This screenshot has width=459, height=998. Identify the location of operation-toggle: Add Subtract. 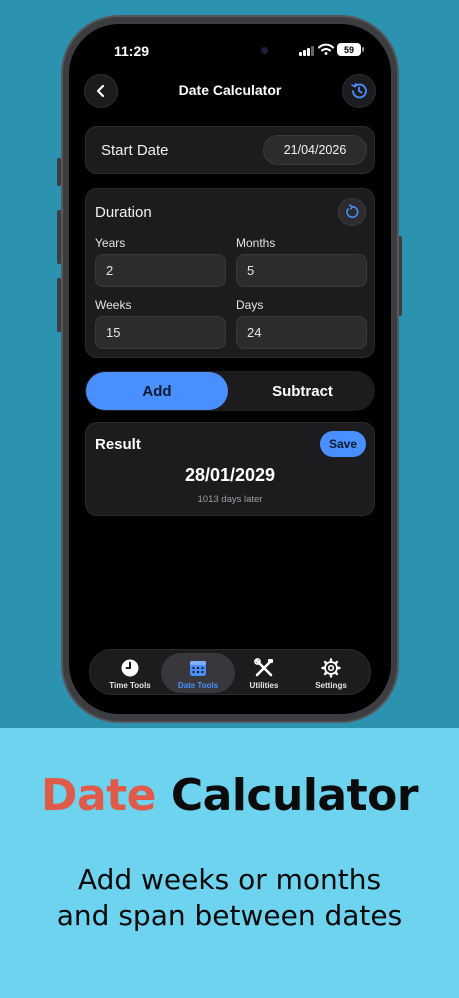
(230, 391).